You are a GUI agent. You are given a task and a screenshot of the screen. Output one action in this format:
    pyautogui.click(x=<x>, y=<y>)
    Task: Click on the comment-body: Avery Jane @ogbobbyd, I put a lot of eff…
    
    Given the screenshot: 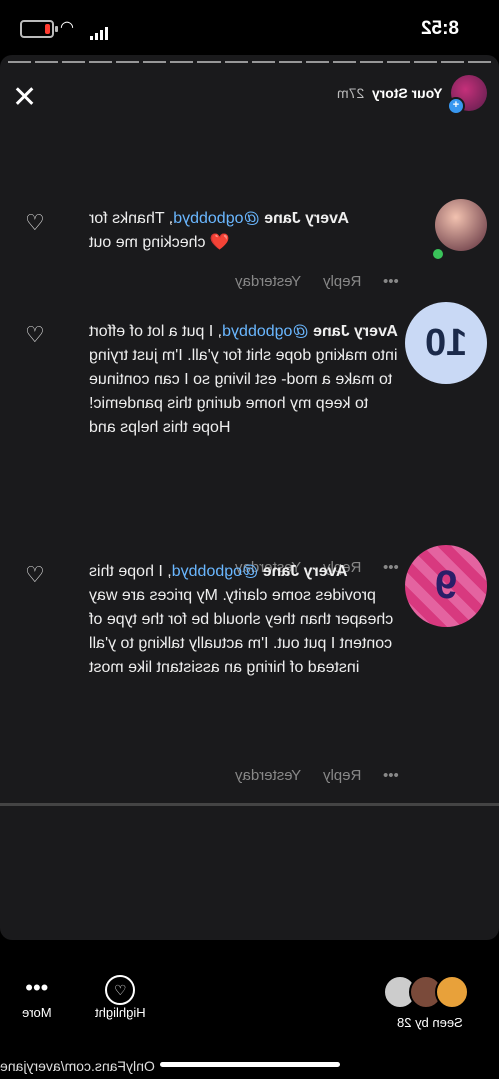 What is the action you would take?
    pyautogui.click(x=243, y=379)
    